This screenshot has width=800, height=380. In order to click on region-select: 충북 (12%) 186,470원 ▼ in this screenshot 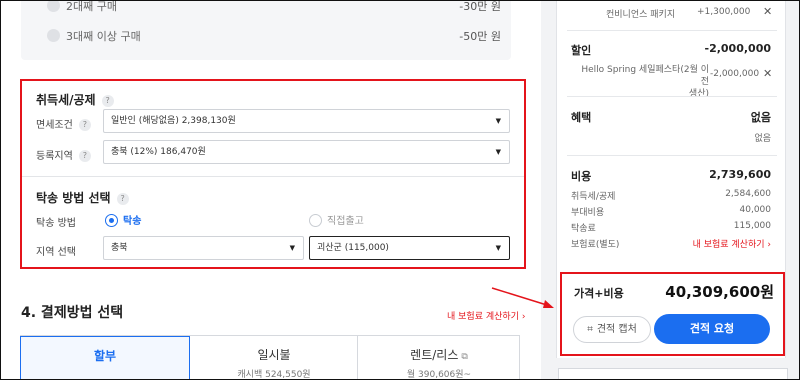, I will do `click(306, 152)`.